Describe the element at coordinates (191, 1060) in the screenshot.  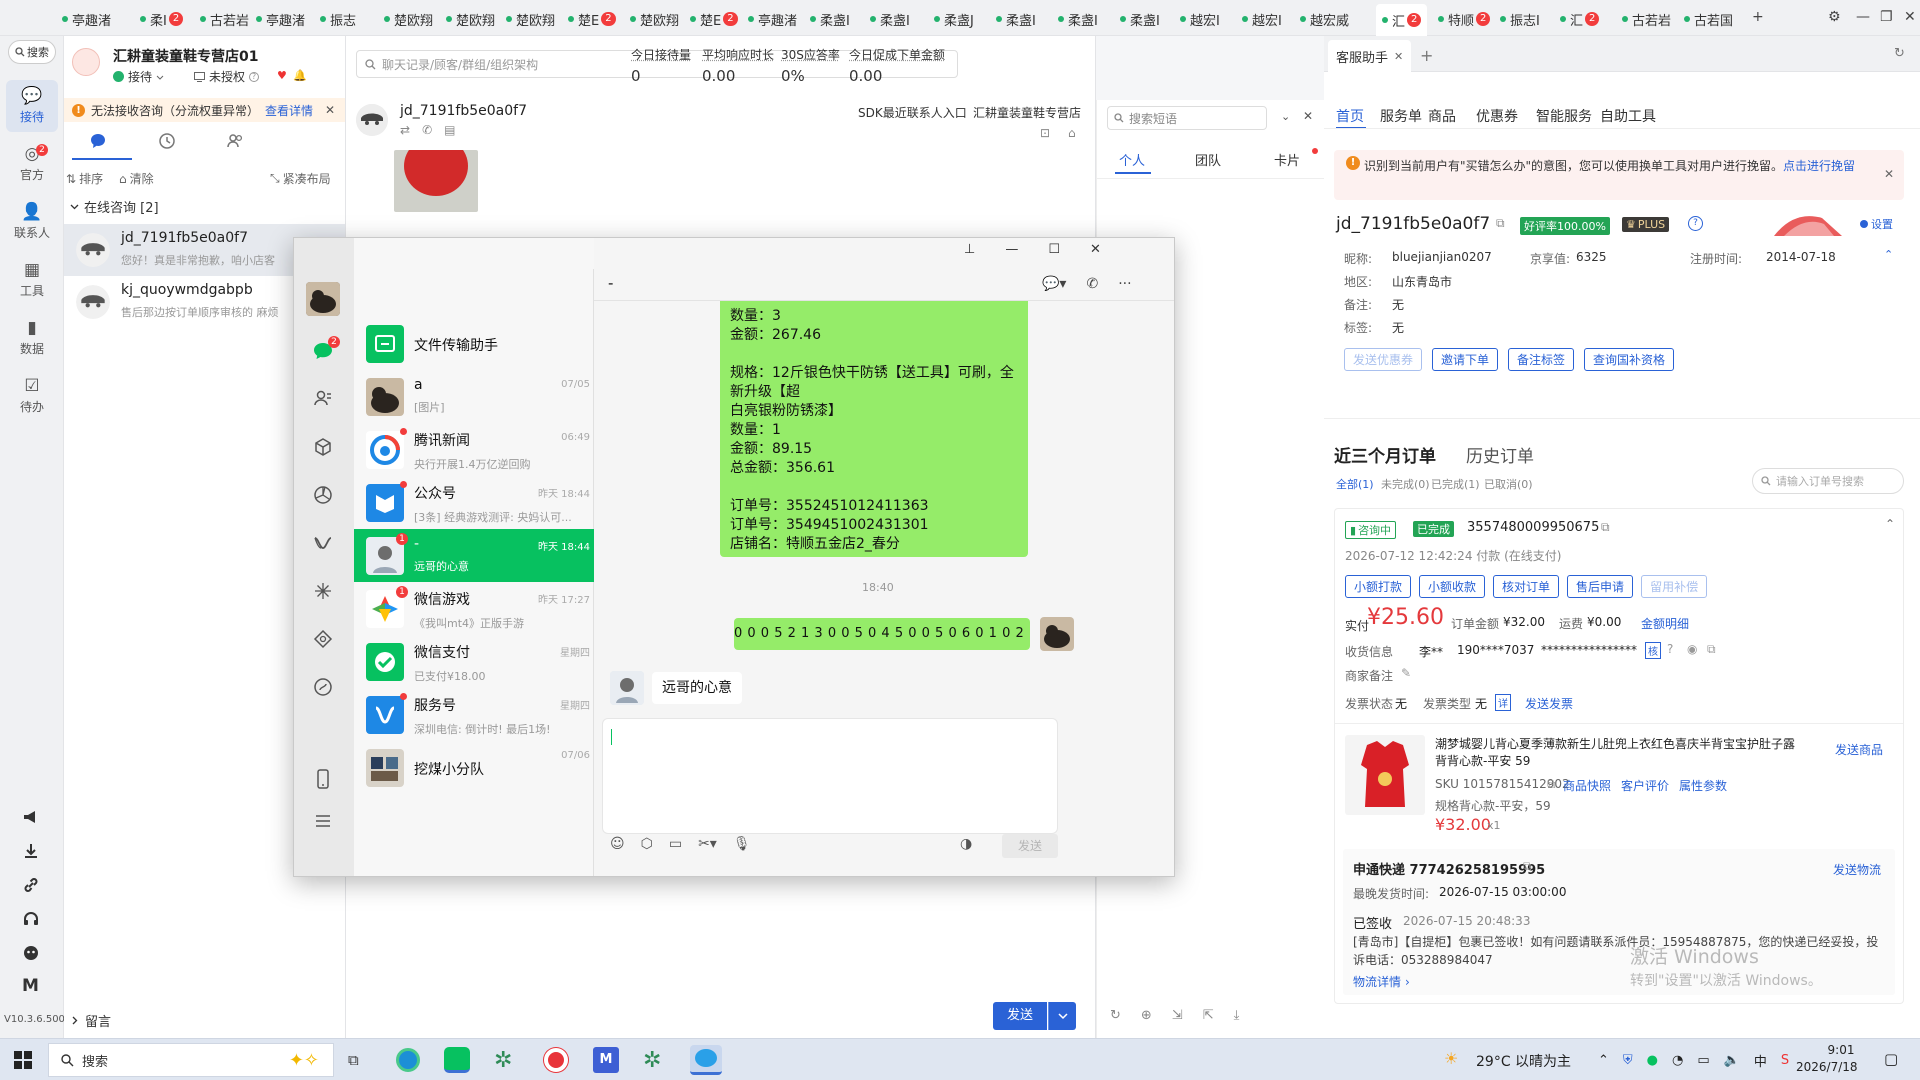
I see `taskbar-search: 搜索 ✦✧` at that location.